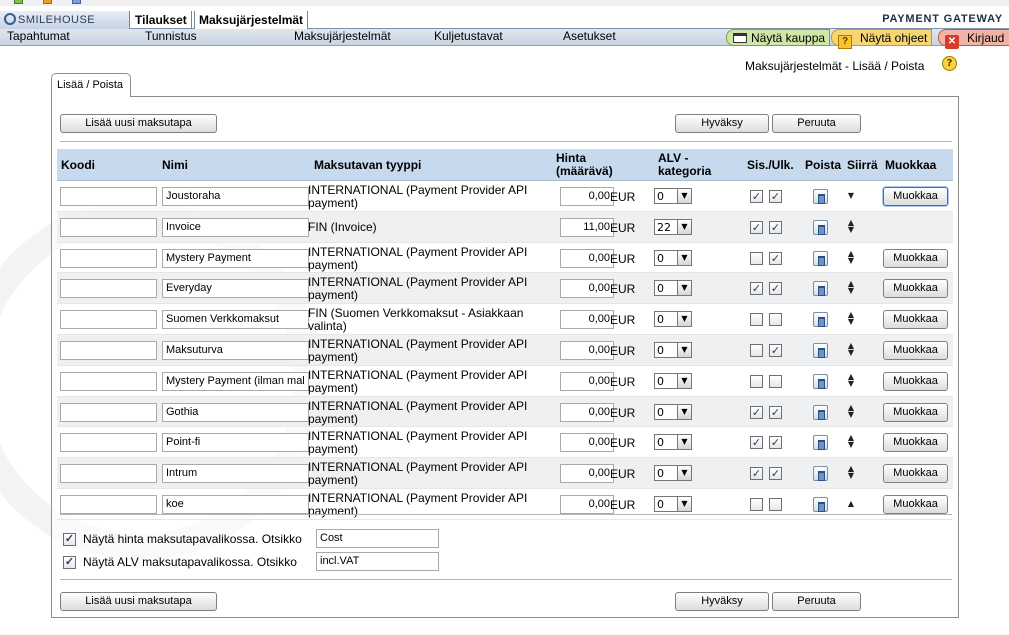  Describe the element at coordinates (235, 350) in the screenshot. I see `name-input: Maksuturva` at that location.